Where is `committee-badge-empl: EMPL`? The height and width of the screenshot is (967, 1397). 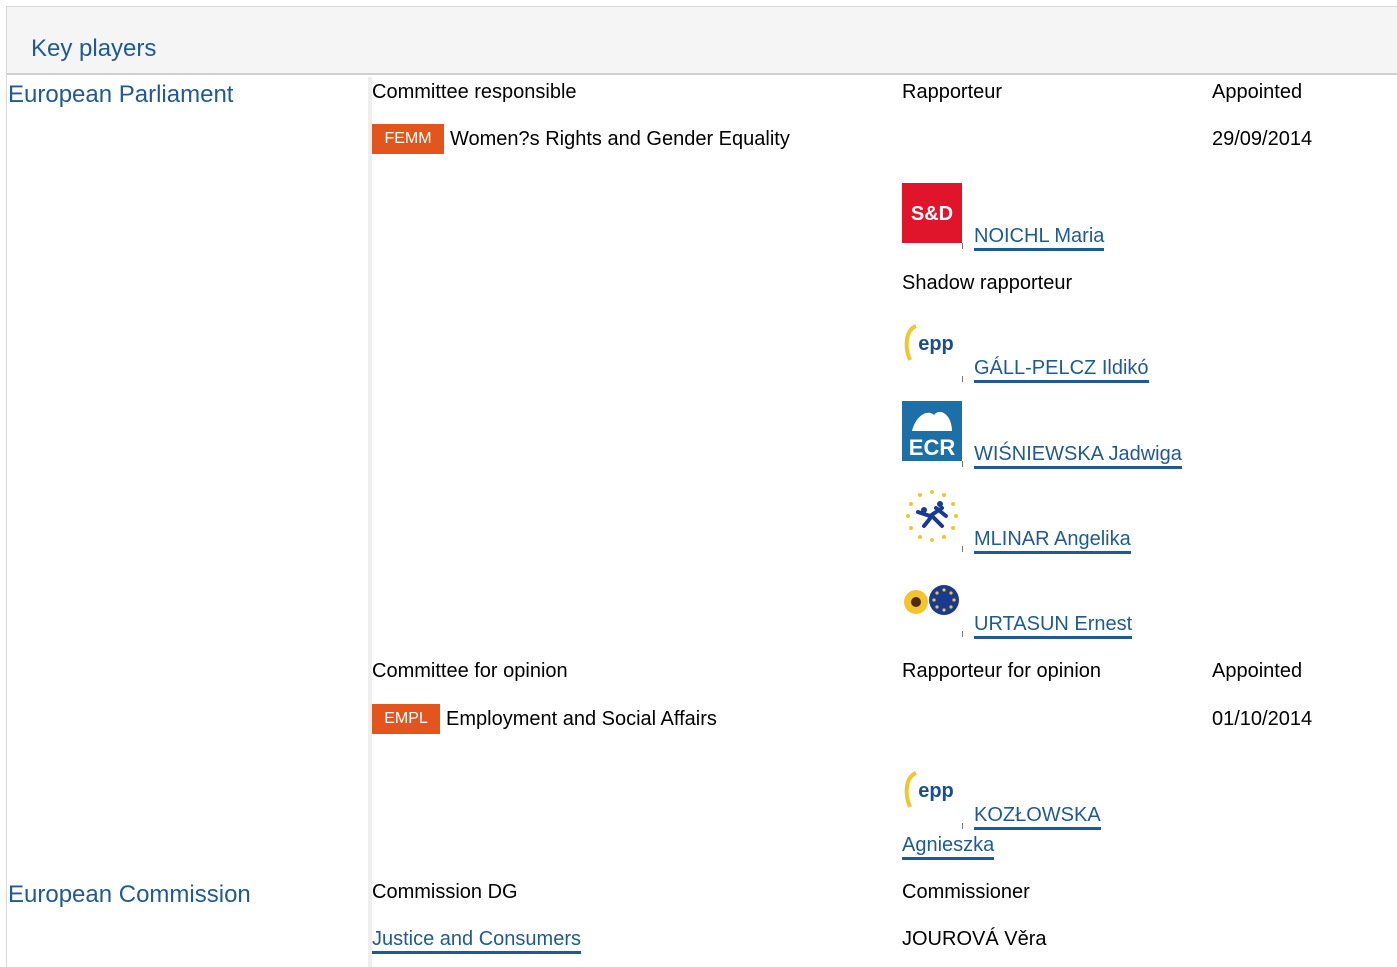 committee-badge-empl: EMPL is located at coordinates (406, 719).